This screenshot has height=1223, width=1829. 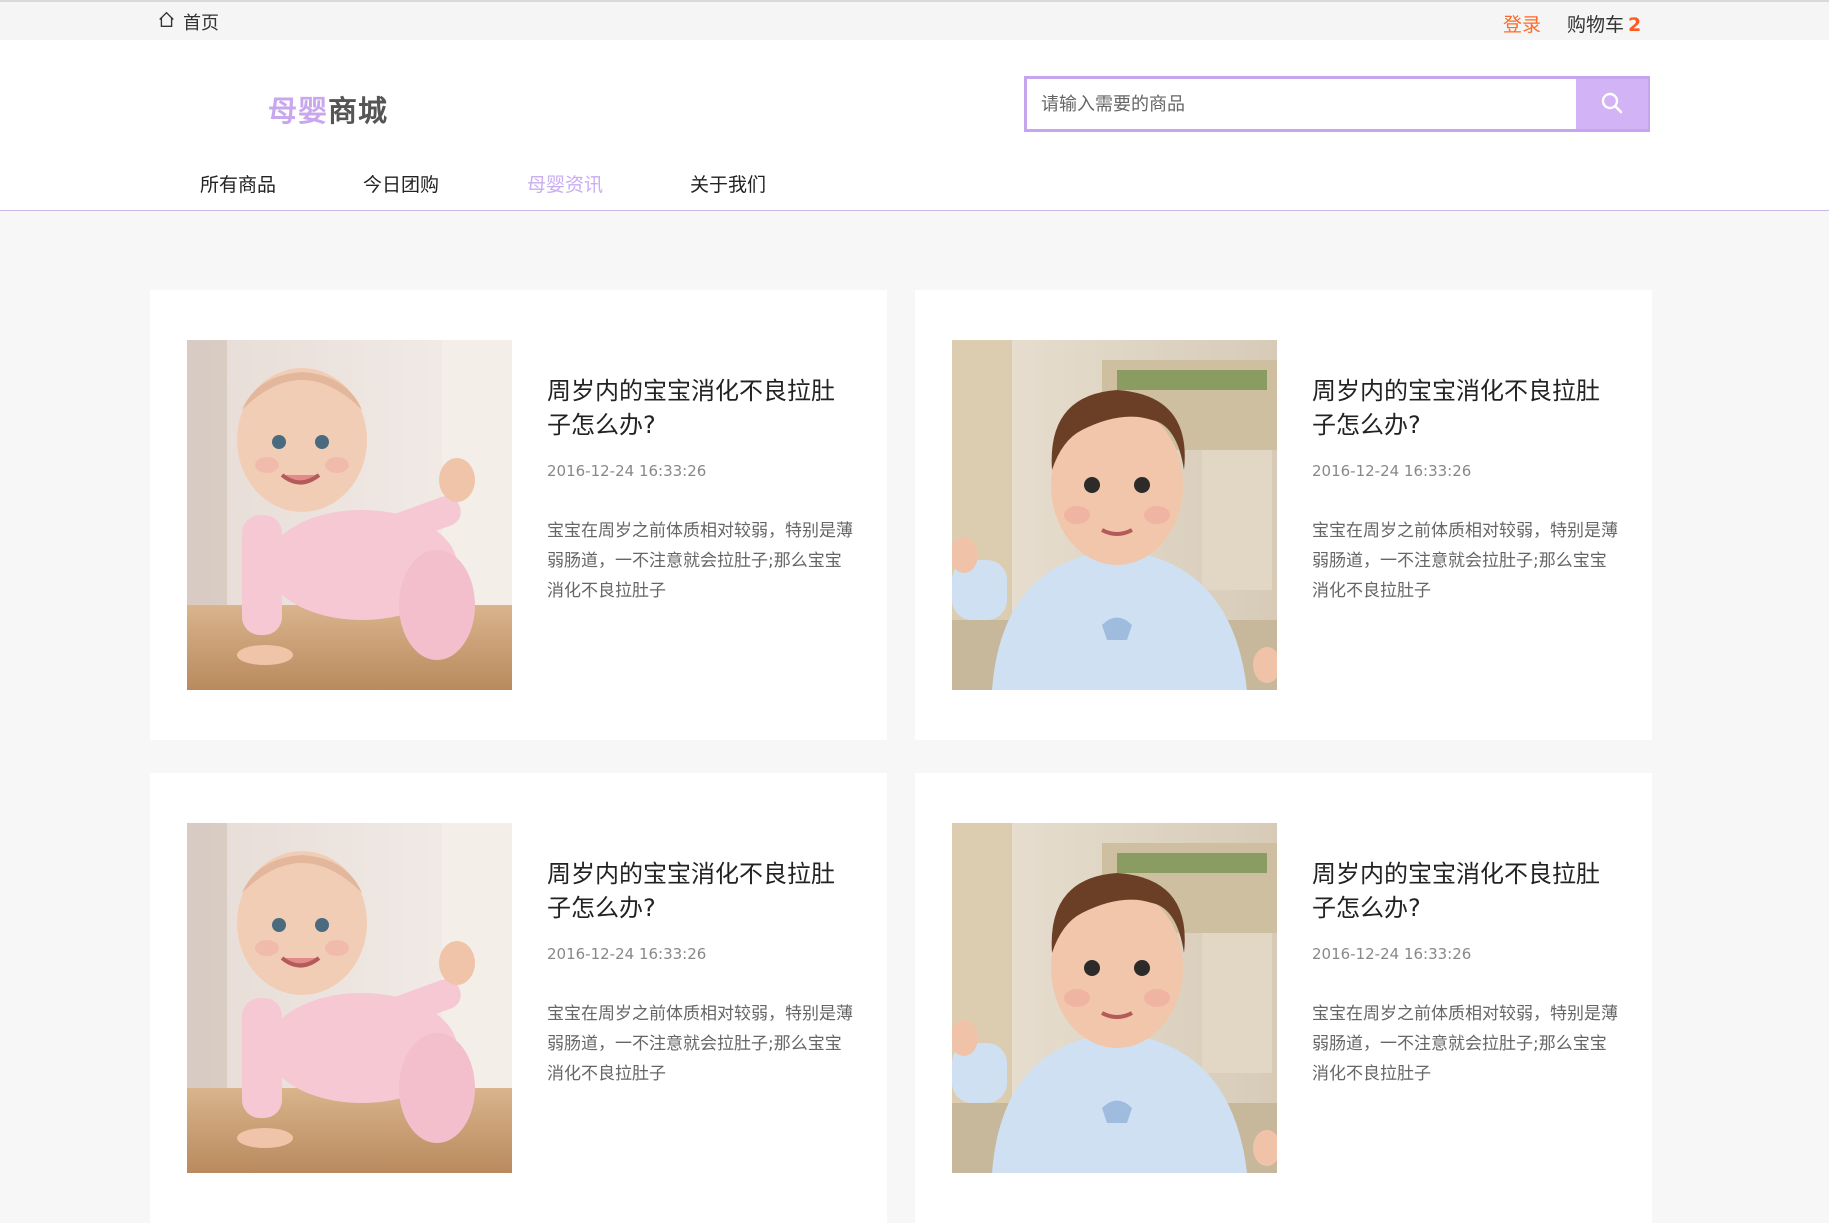 What do you see at coordinates (1522, 23) in the screenshot?
I see `login-link: 登录` at bounding box center [1522, 23].